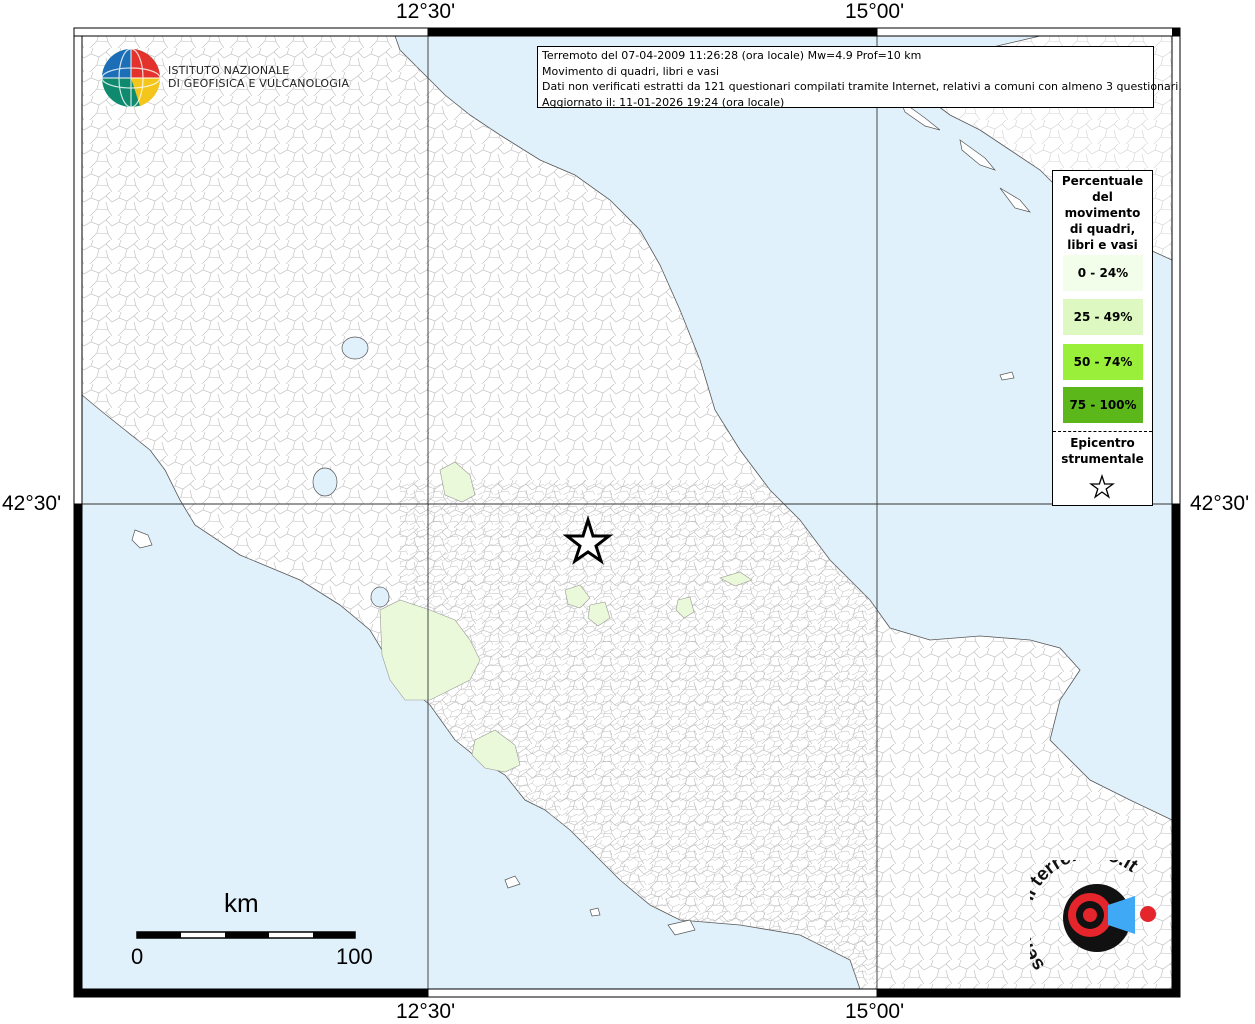 This screenshot has height=1024, width=1255. Describe the element at coordinates (1220, 503) in the screenshot. I see `coord-right: 42°30'` at that location.